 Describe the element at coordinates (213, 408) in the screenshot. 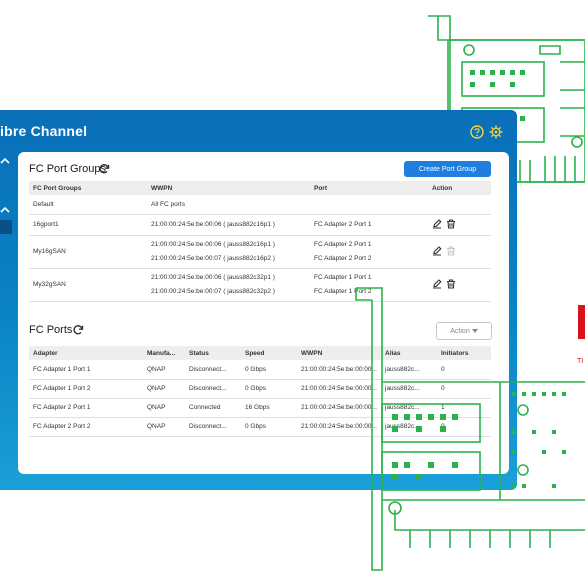

I see `status-cell: Connected` at that location.